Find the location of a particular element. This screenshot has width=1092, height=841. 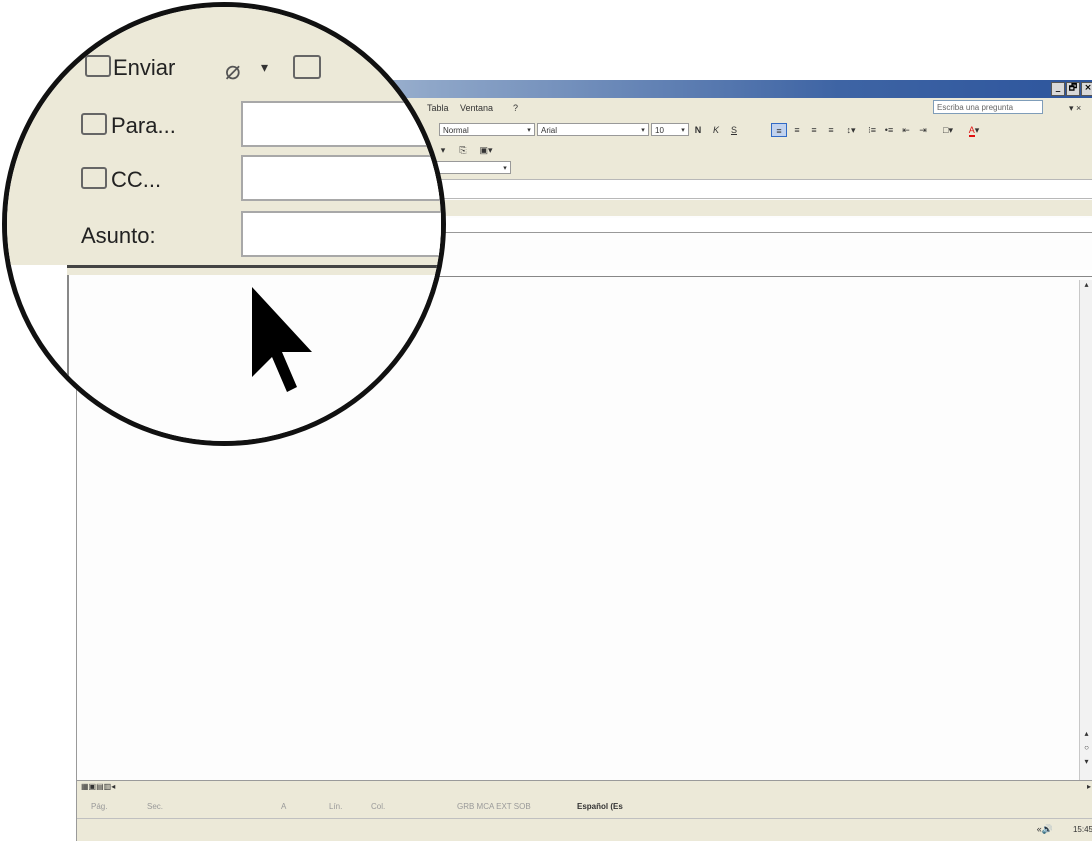

status-page: Pág. is located at coordinates (99, 806).